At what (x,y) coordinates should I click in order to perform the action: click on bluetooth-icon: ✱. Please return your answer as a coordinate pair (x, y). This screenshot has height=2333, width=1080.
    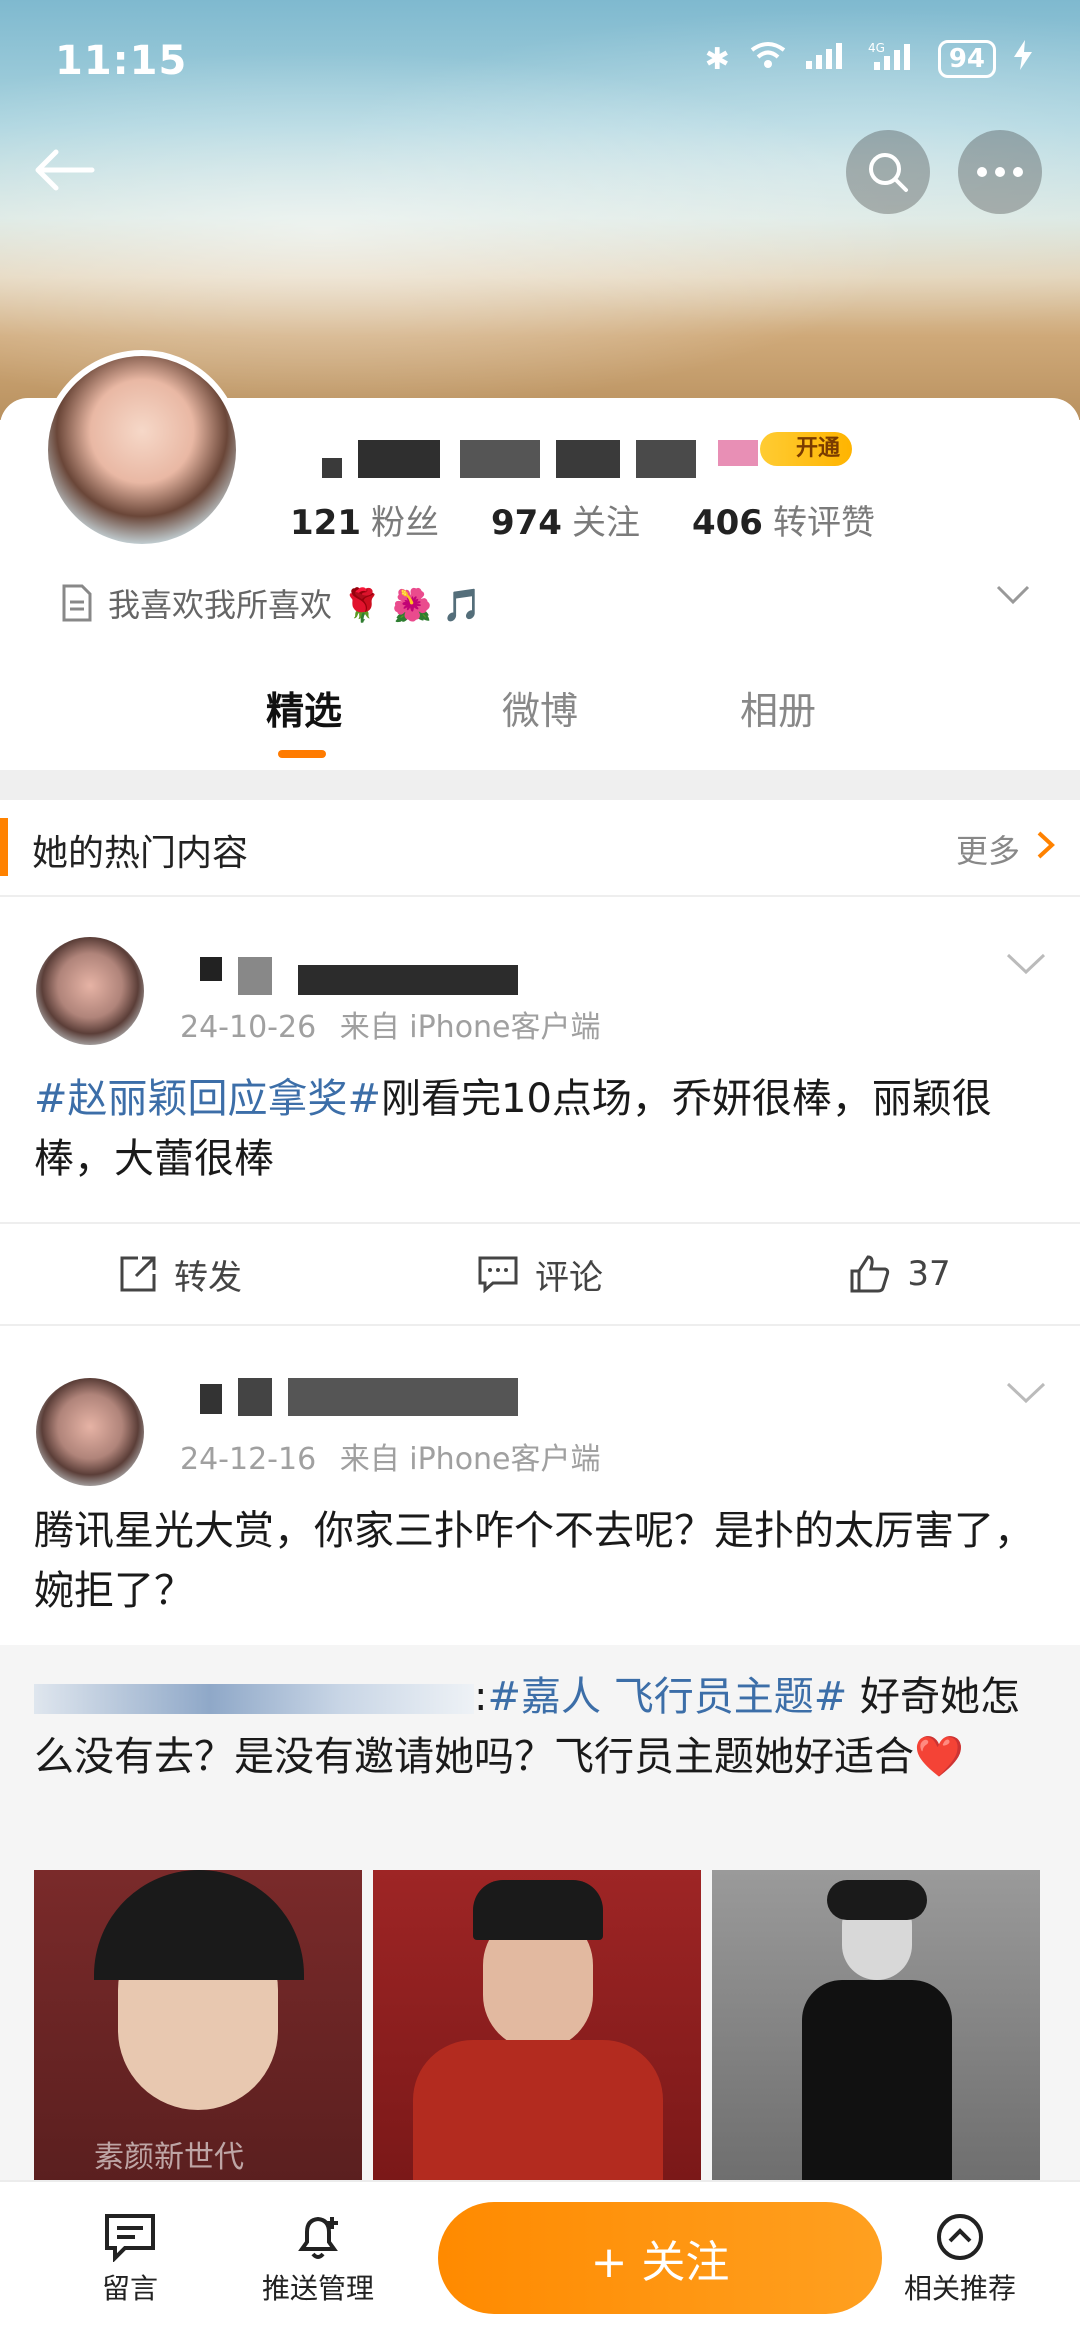
    Looking at the image, I should click on (717, 59).